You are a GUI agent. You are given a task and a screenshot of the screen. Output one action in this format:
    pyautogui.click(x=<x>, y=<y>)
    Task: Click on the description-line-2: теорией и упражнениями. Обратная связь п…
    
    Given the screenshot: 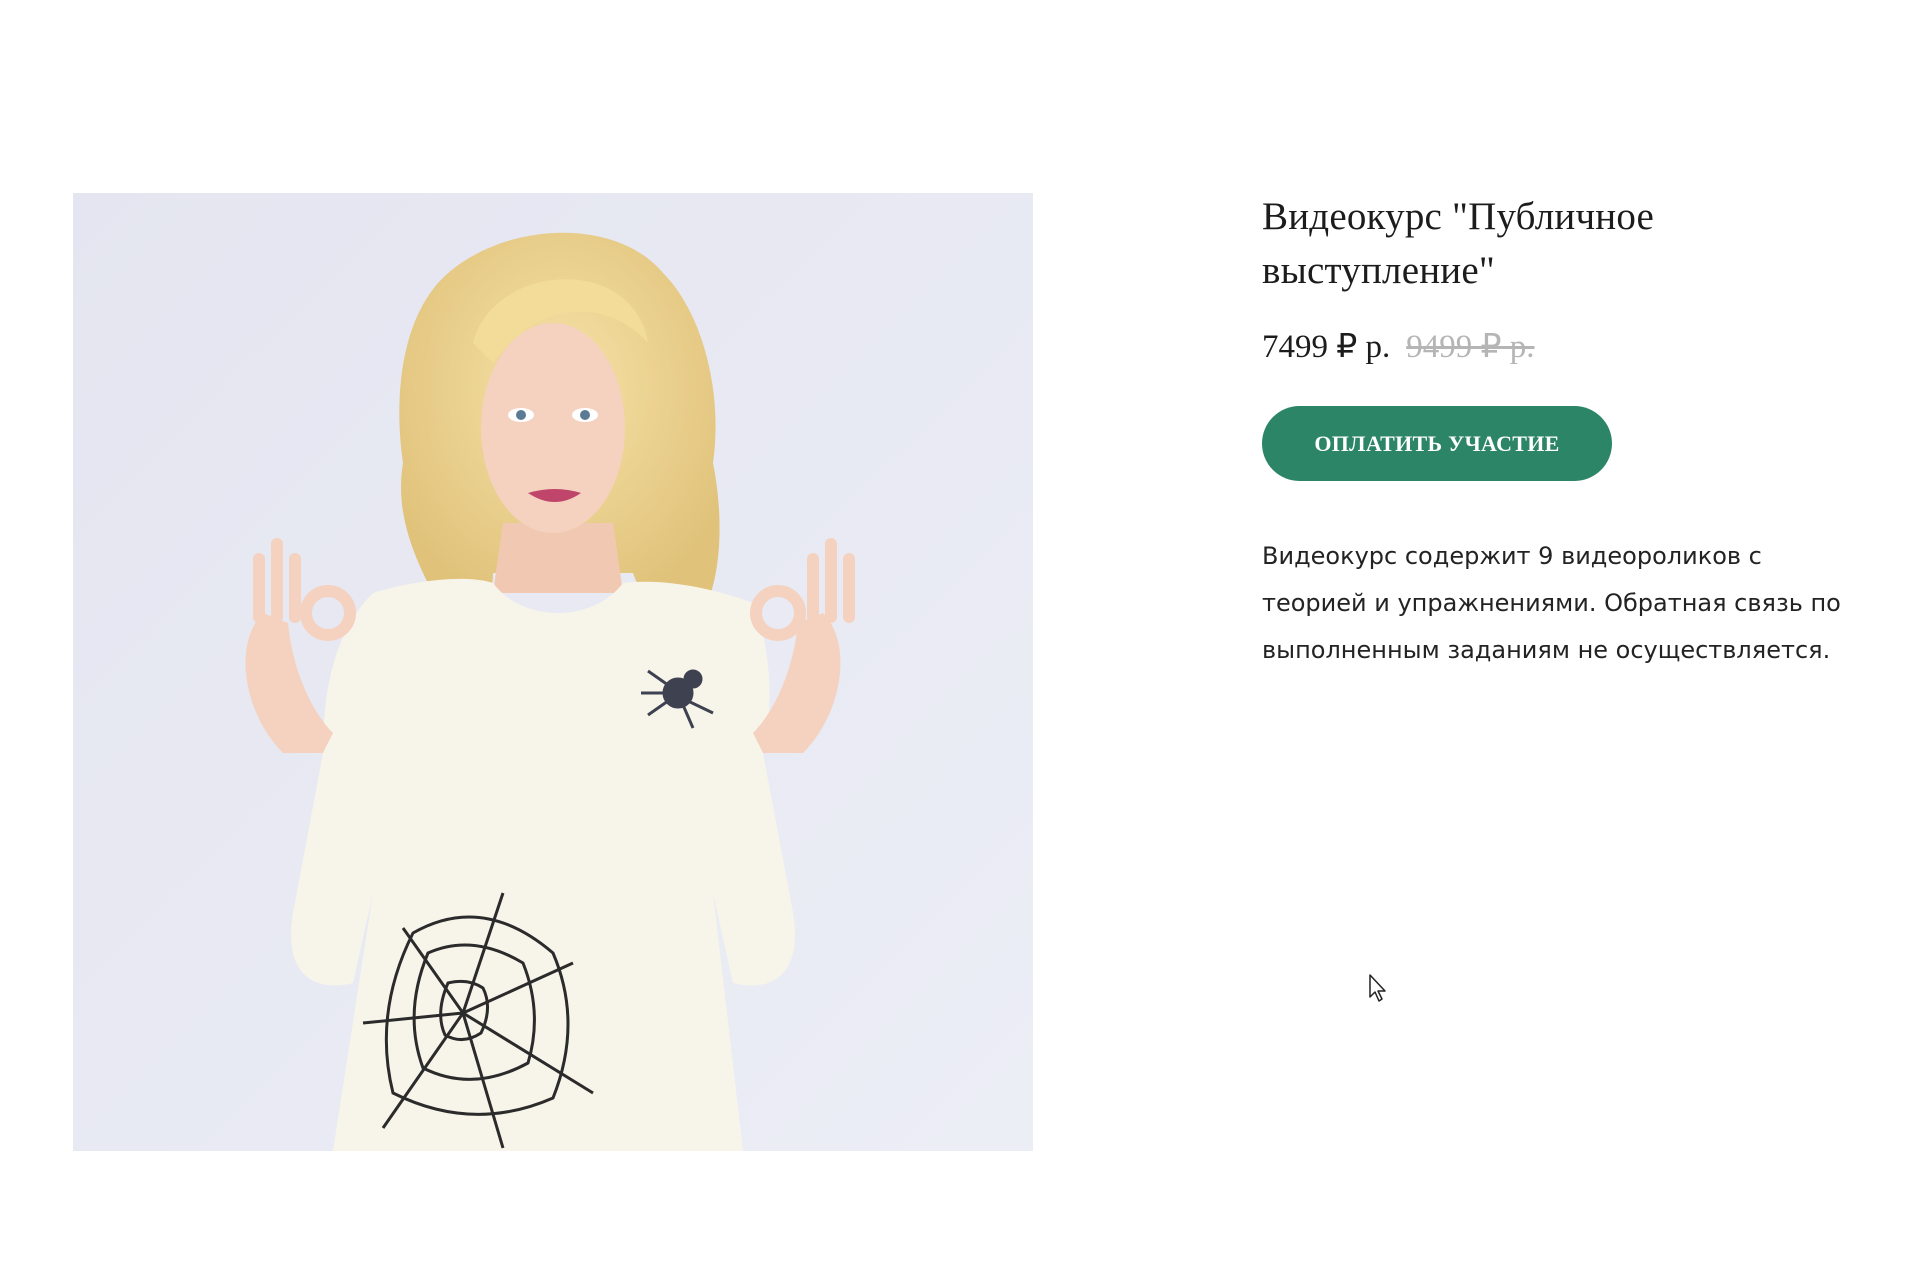 What is the action you would take?
    pyautogui.click(x=1551, y=603)
    